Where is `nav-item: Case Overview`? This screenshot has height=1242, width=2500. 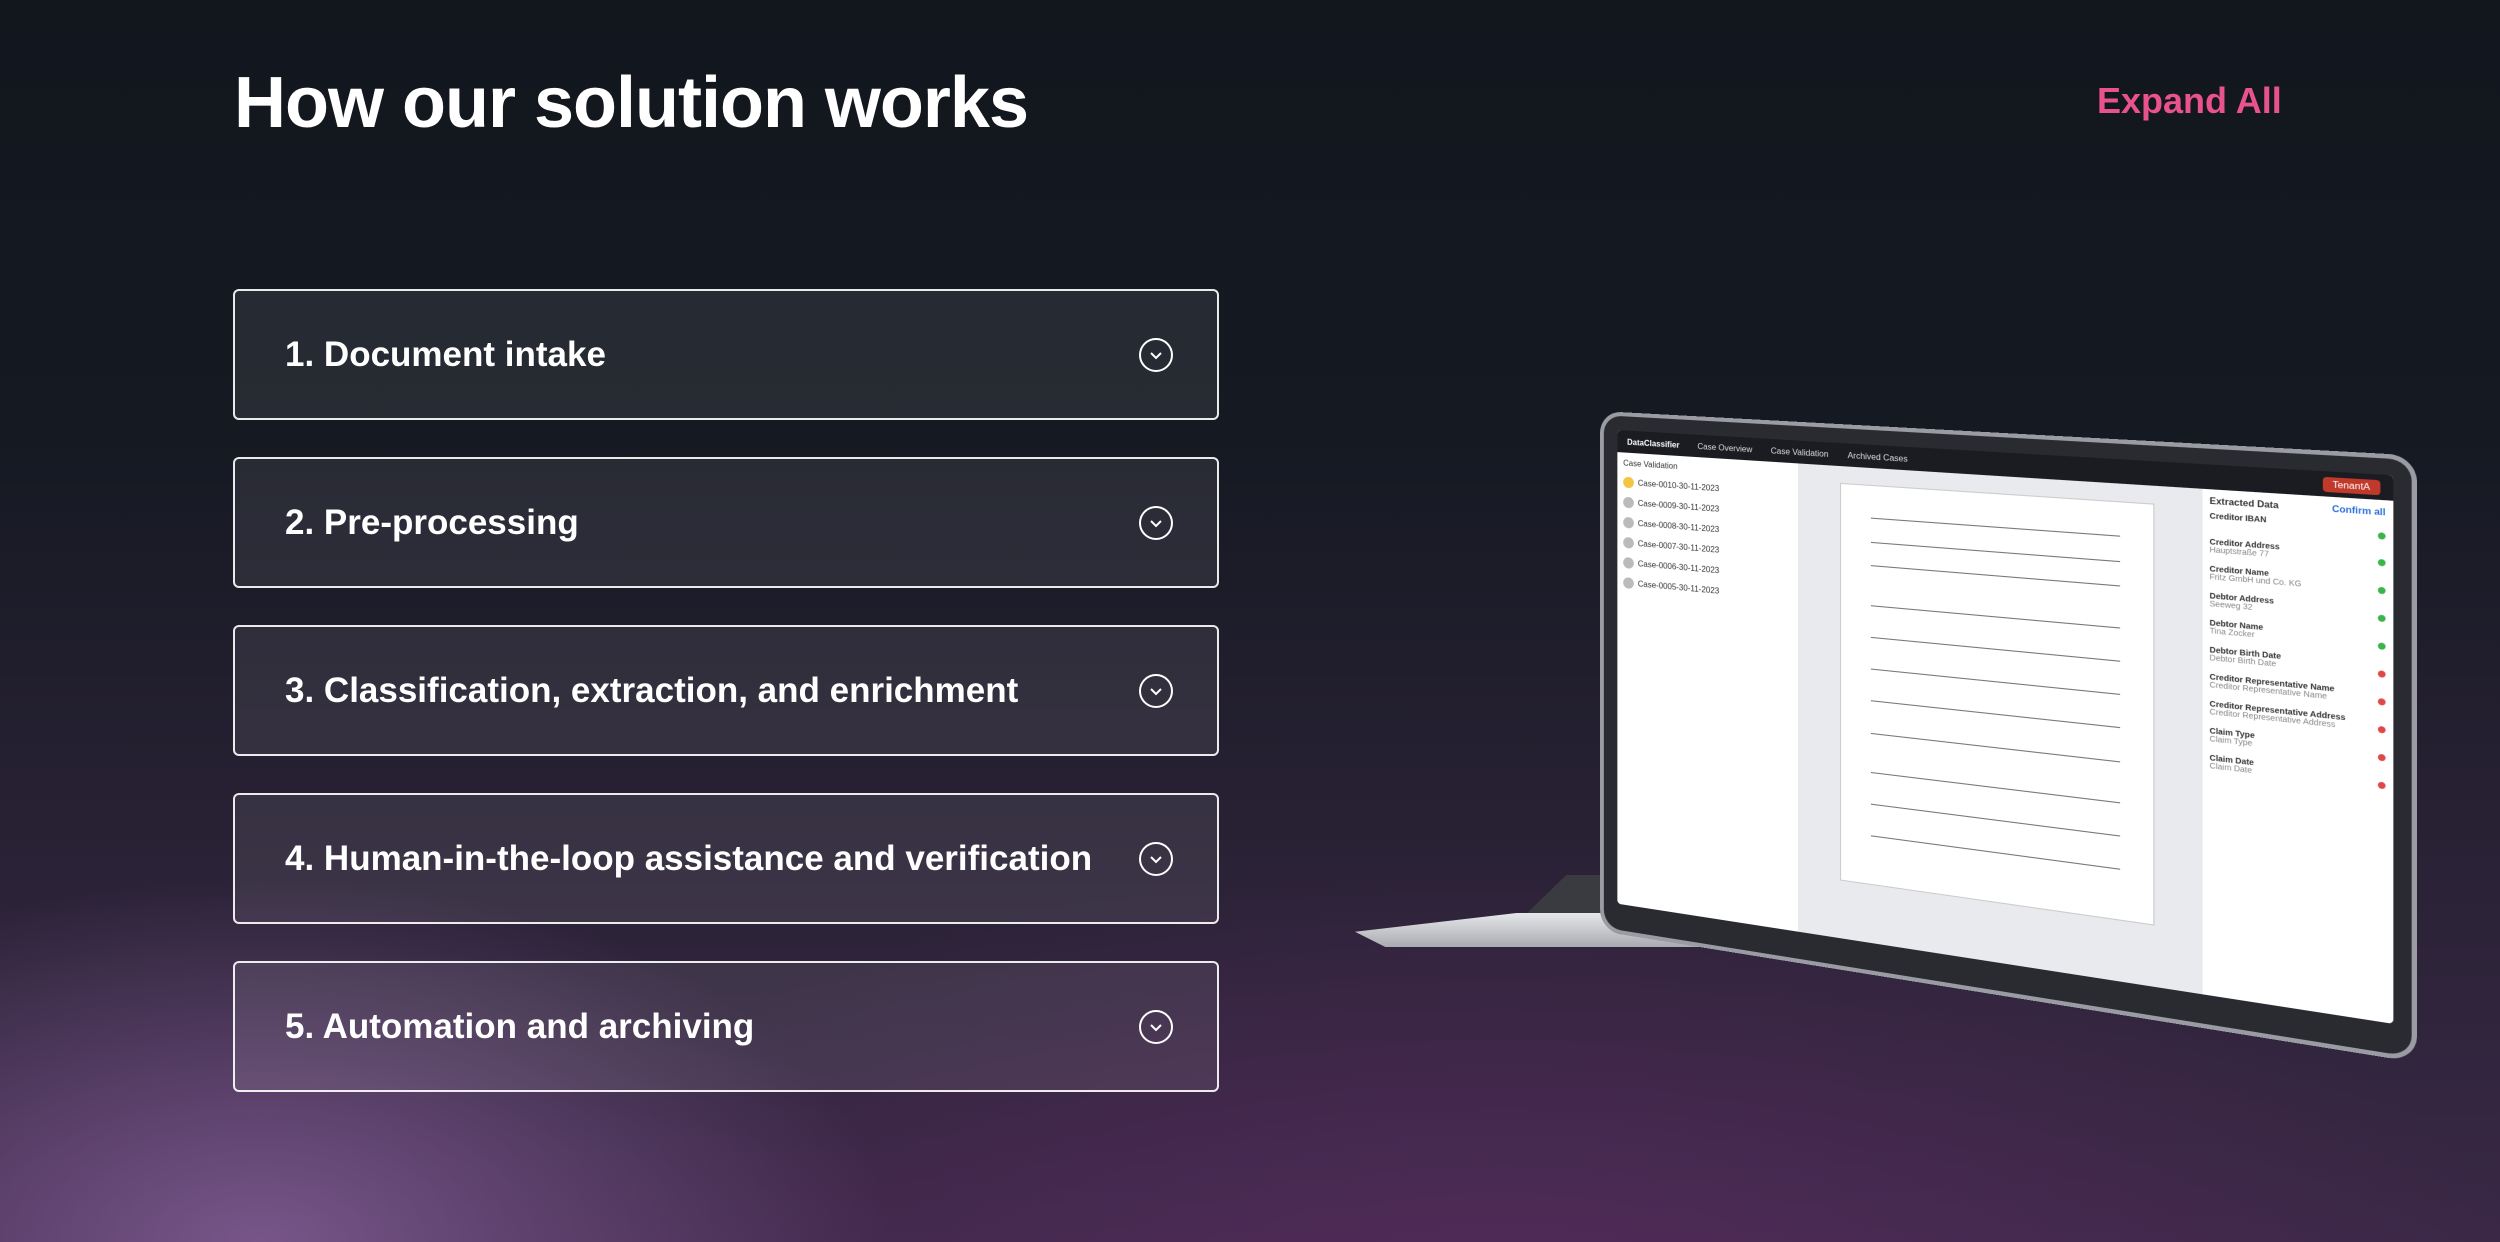 nav-item: Case Overview is located at coordinates (1725, 447).